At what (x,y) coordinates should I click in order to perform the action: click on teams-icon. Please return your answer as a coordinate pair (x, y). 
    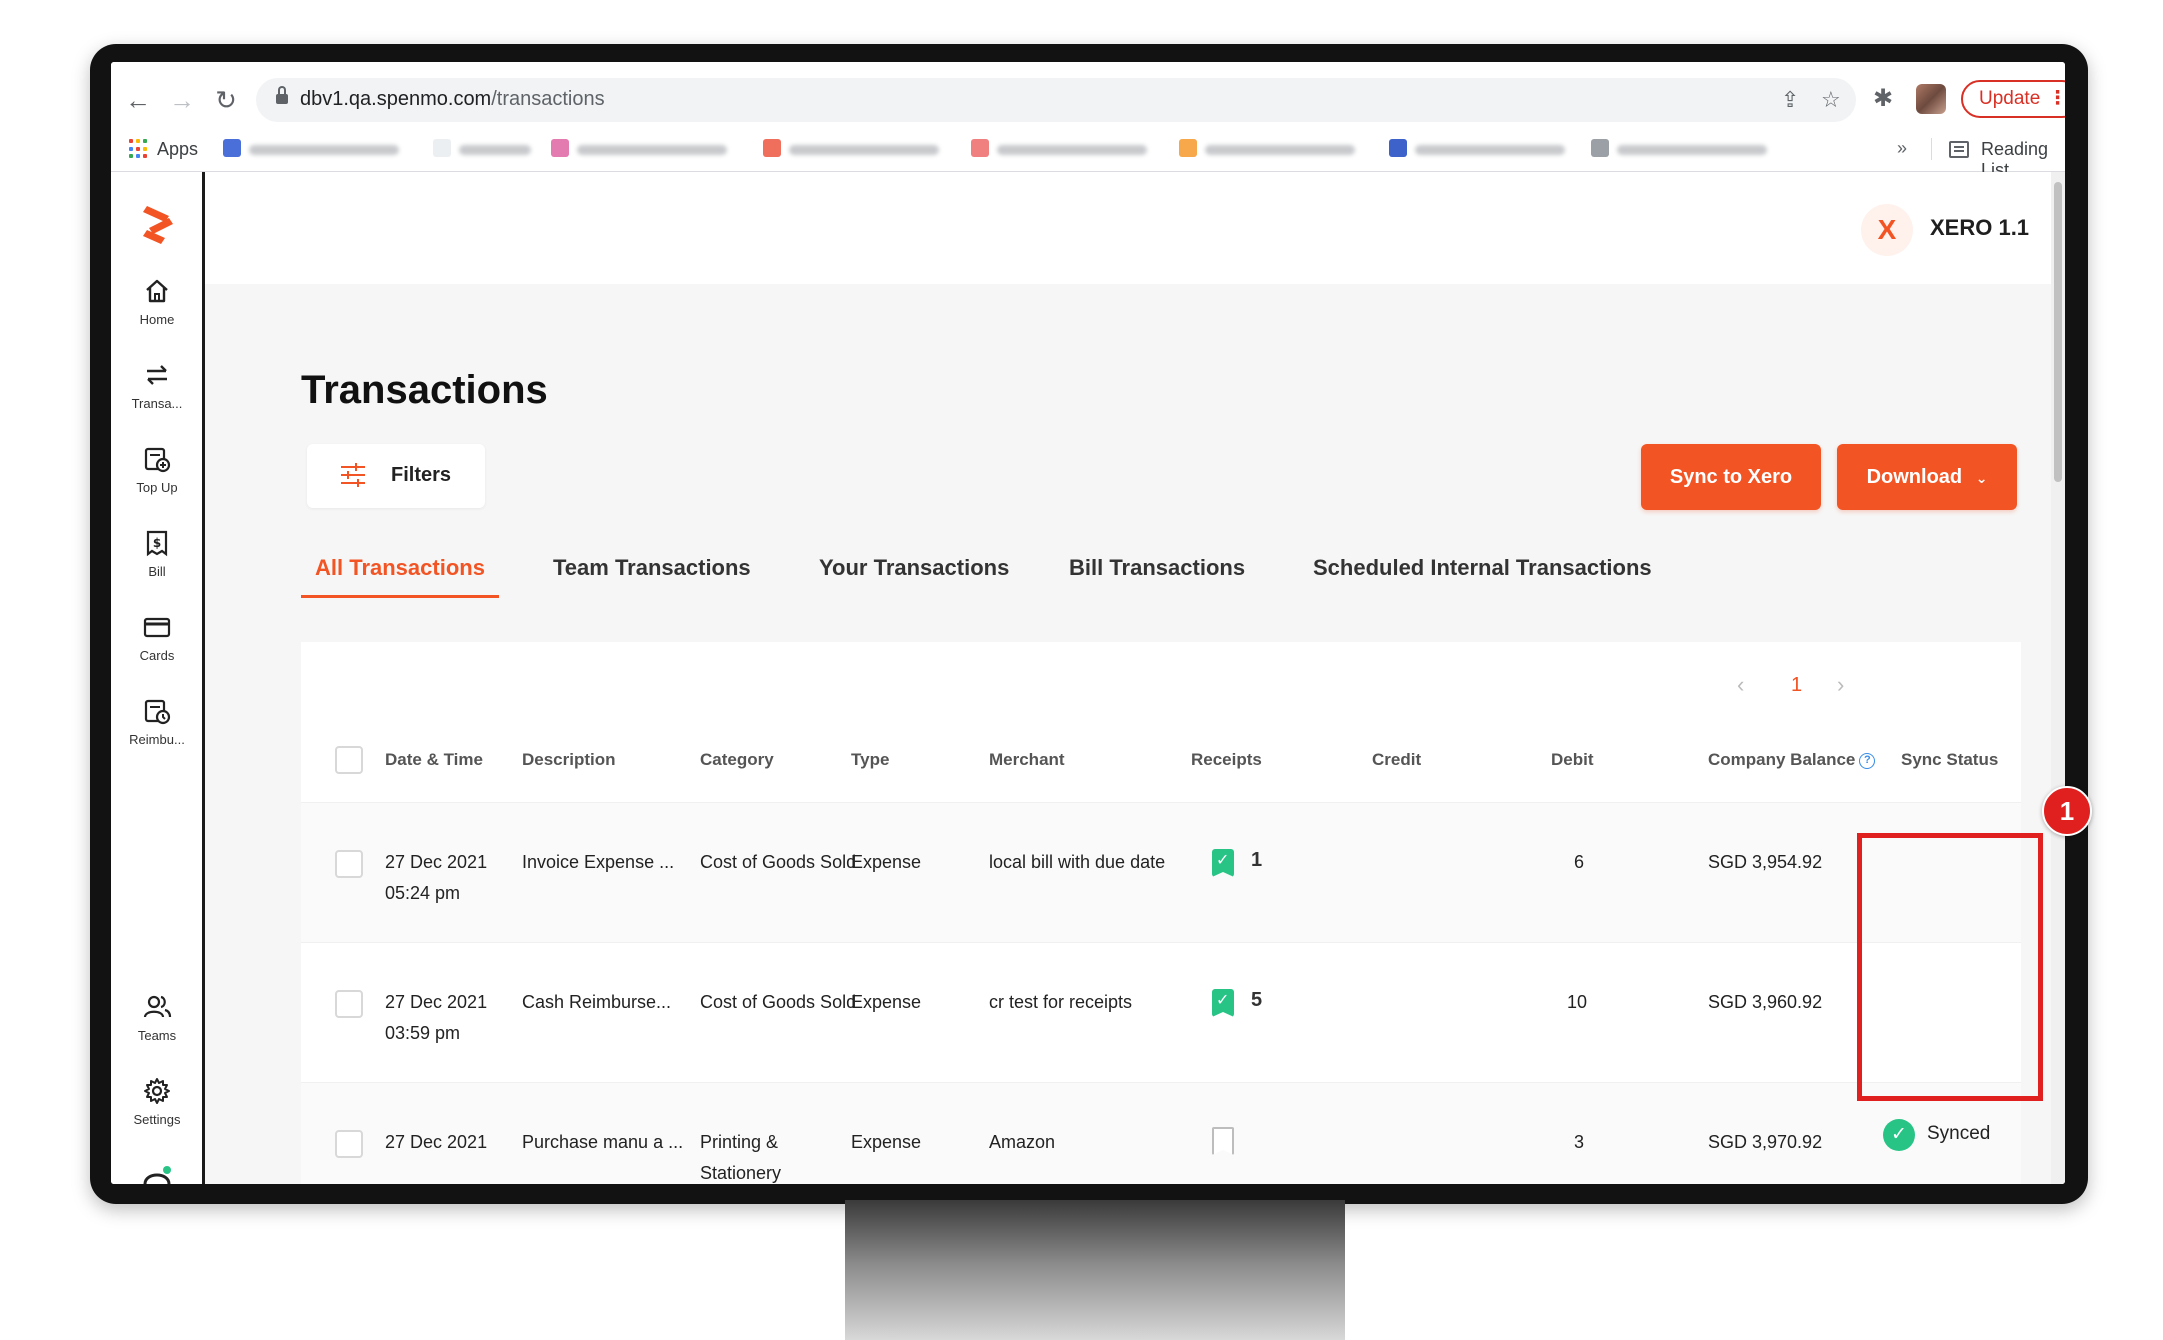
    Looking at the image, I should click on (157, 1006).